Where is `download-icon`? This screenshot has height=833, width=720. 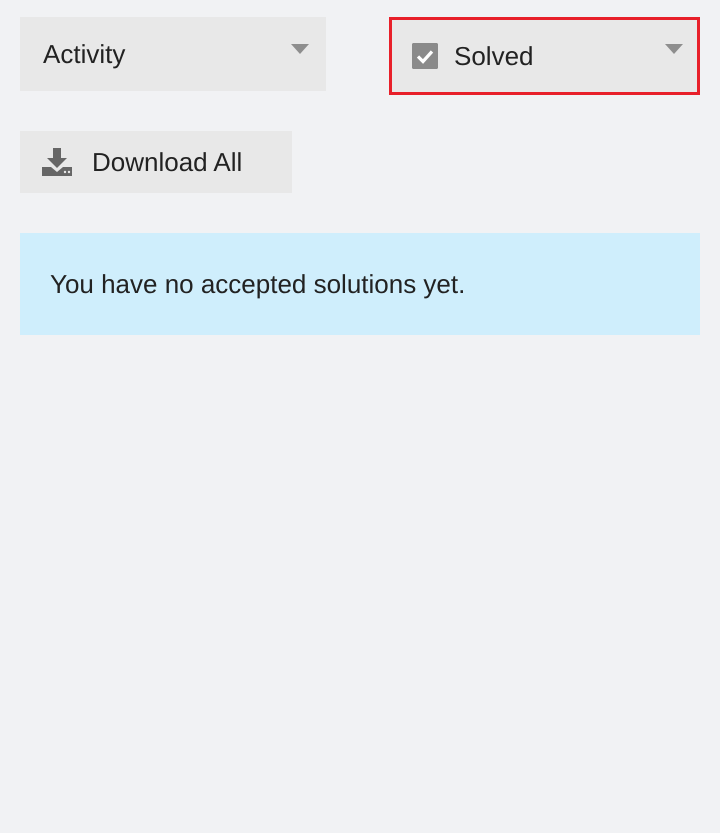
download-icon is located at coordinates (57, 162).